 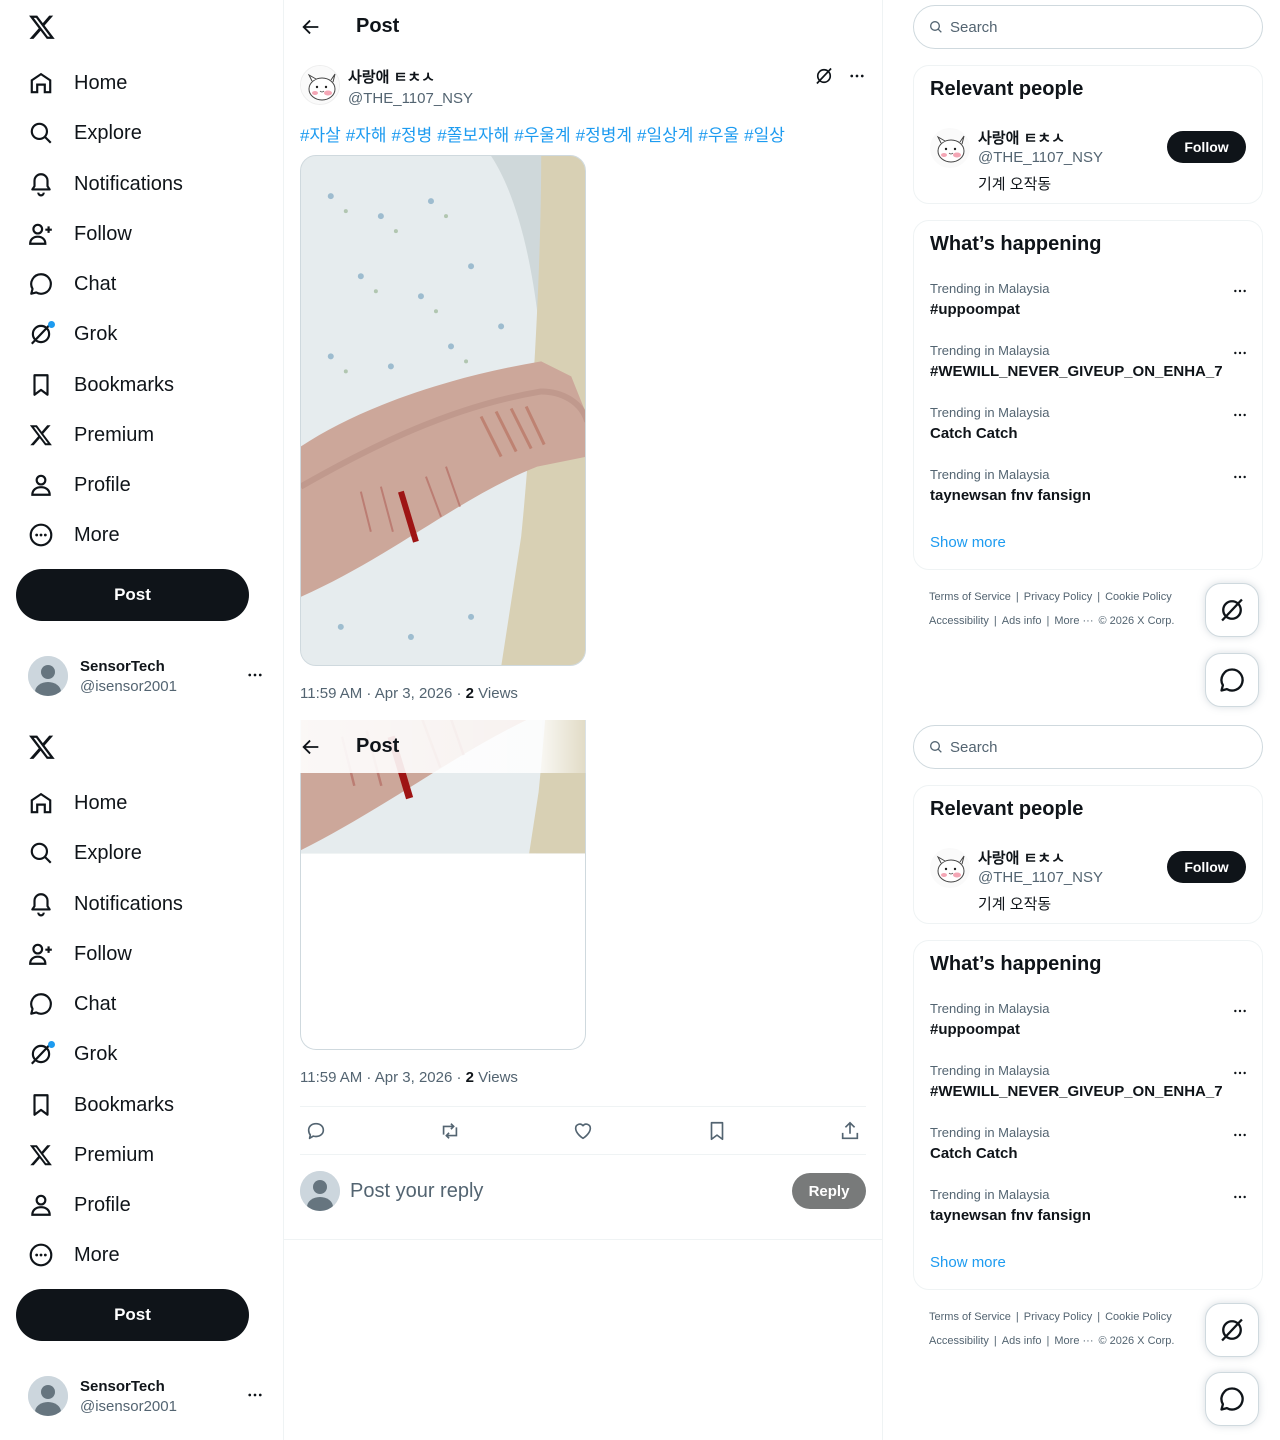 I want to click on hashtag-link: #일상, so click(x=764, y=135).